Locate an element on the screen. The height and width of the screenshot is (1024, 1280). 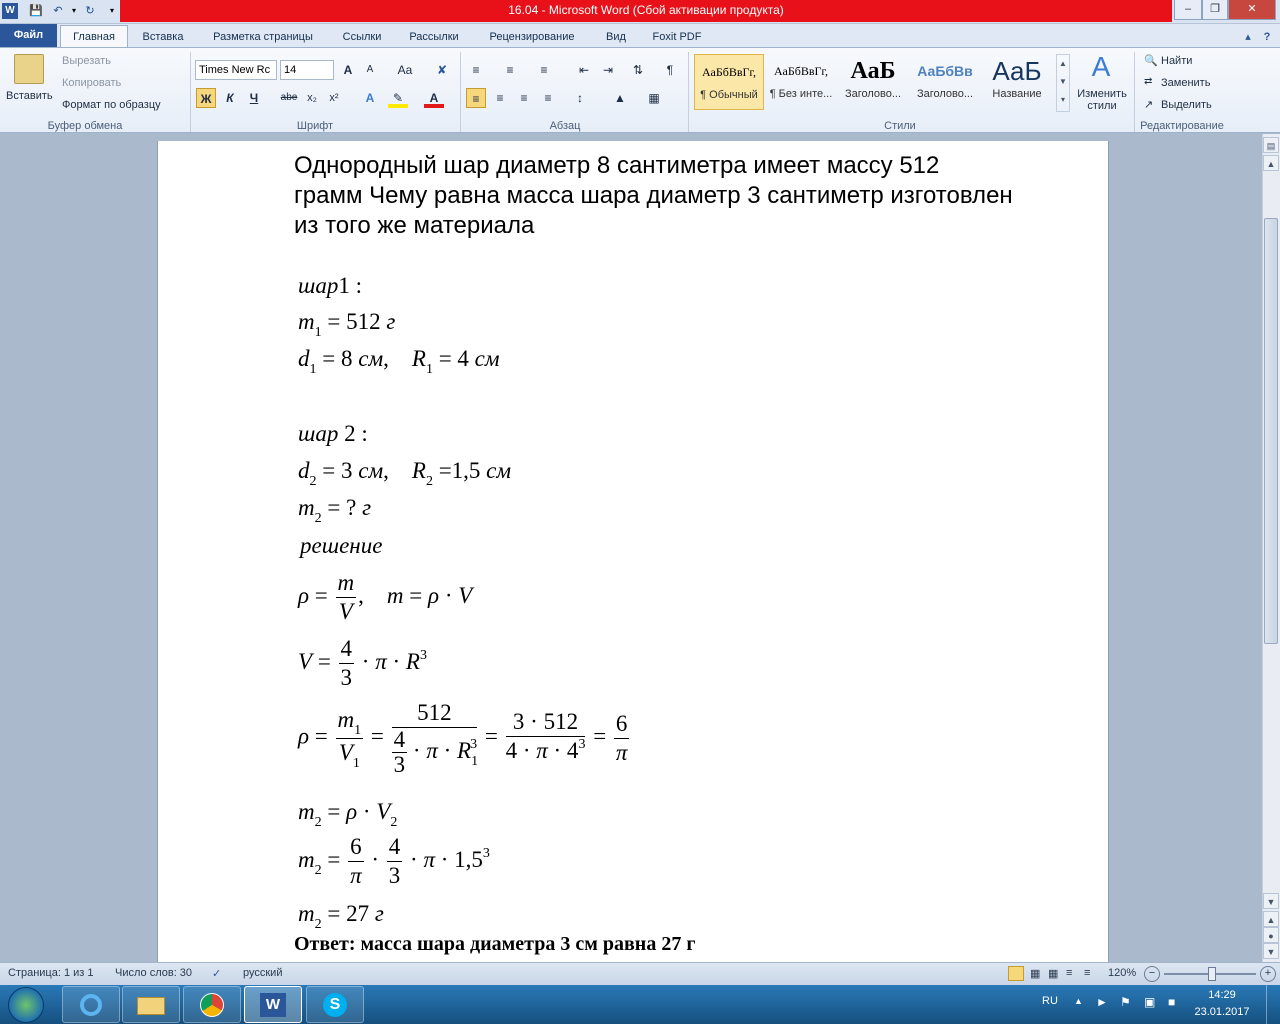
volume-icon: ► is located at coordinates (1102, 1002).